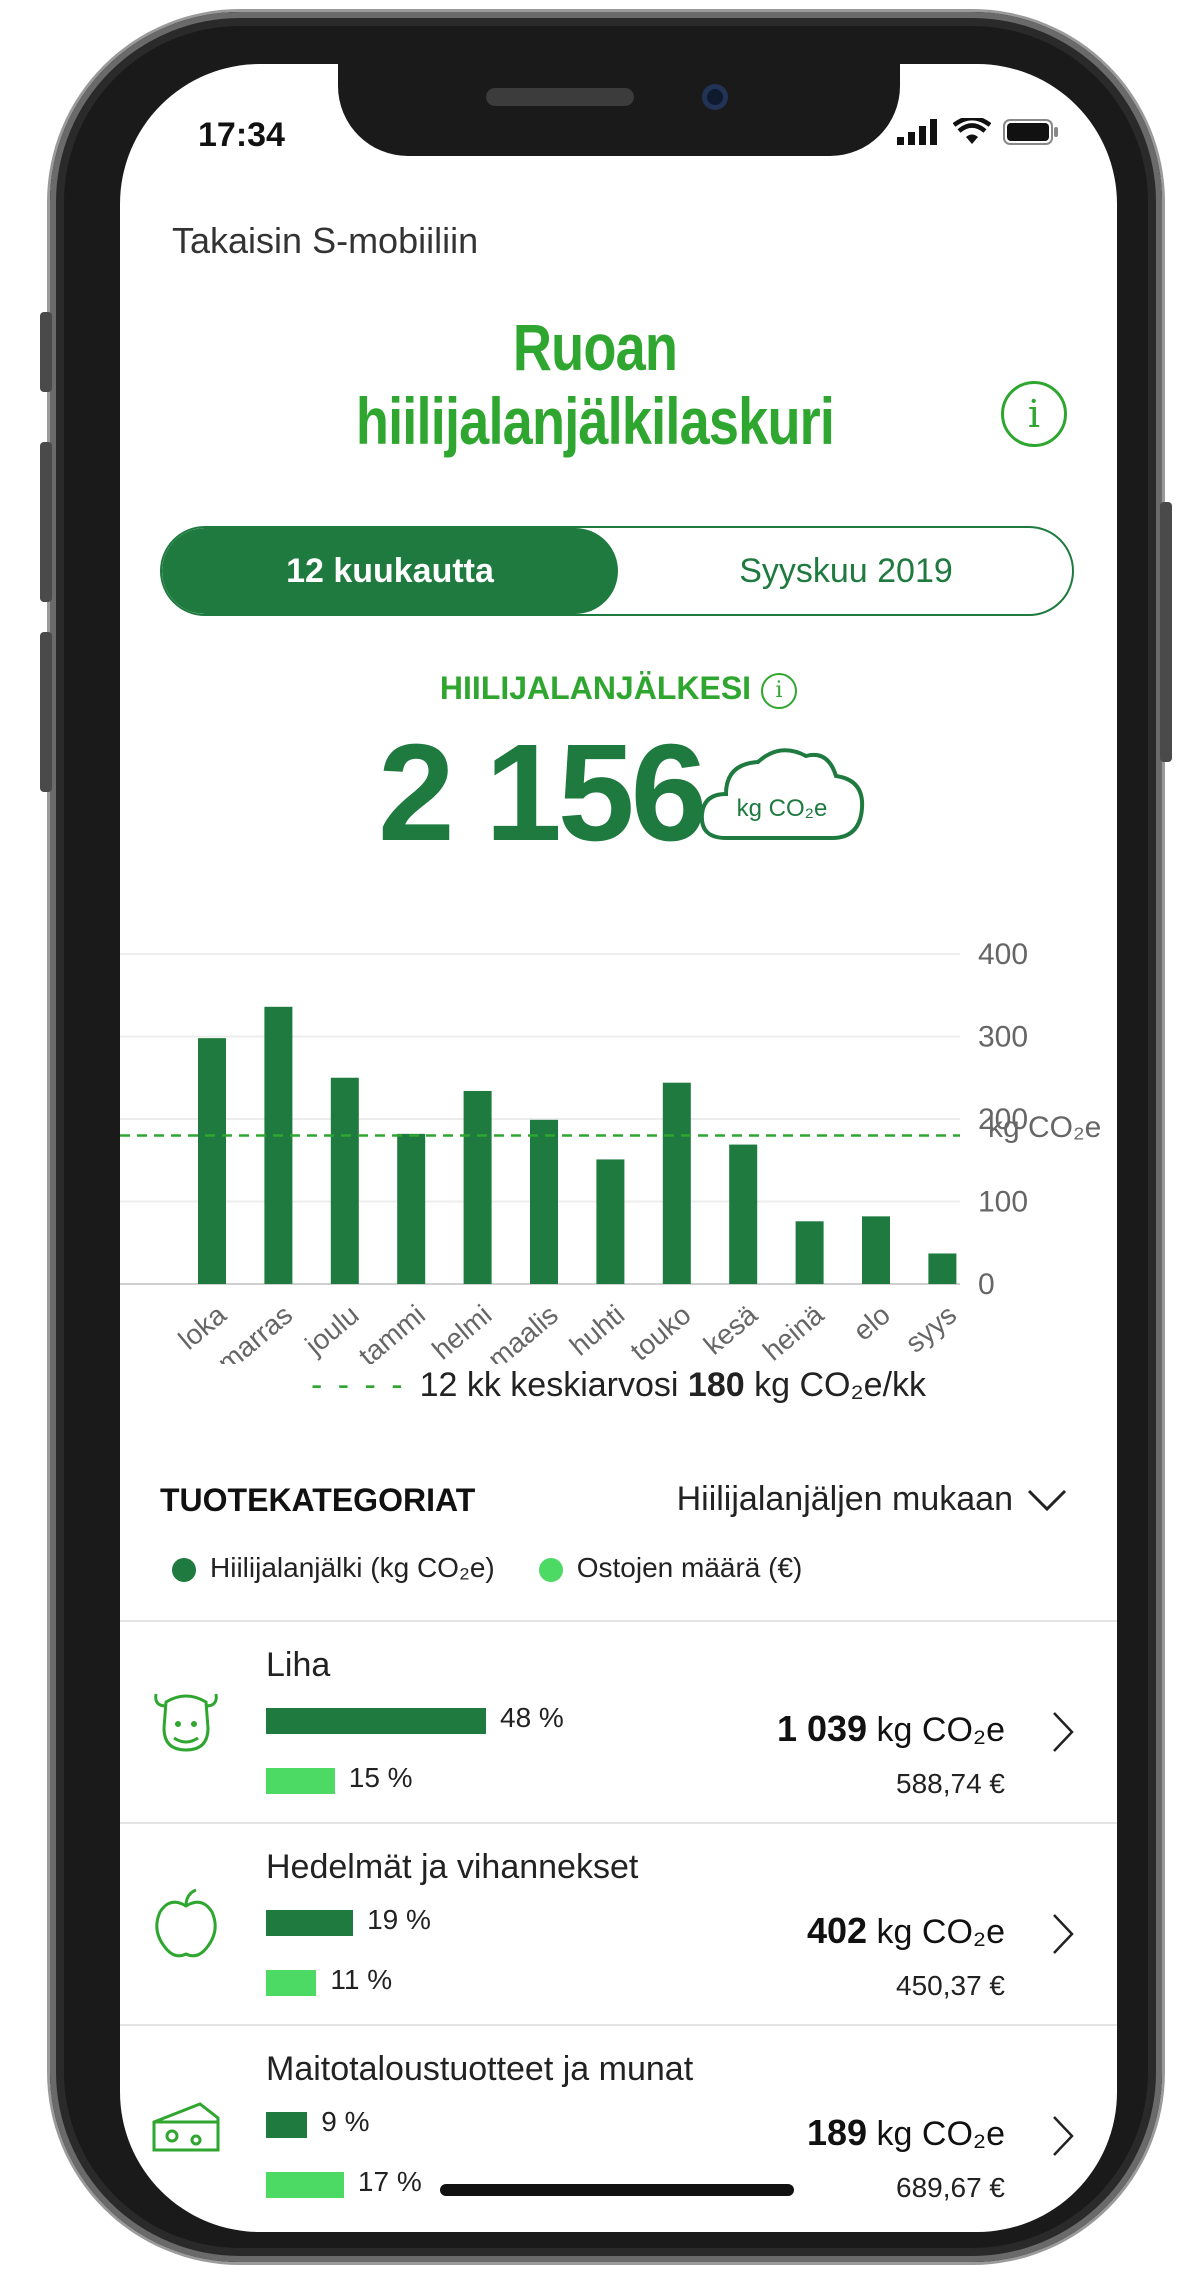 This screenshot has width=1193, height=2291. Describe the element at coordinates (972, 131) in the screenshot. I see `wifi-icon` at that location.